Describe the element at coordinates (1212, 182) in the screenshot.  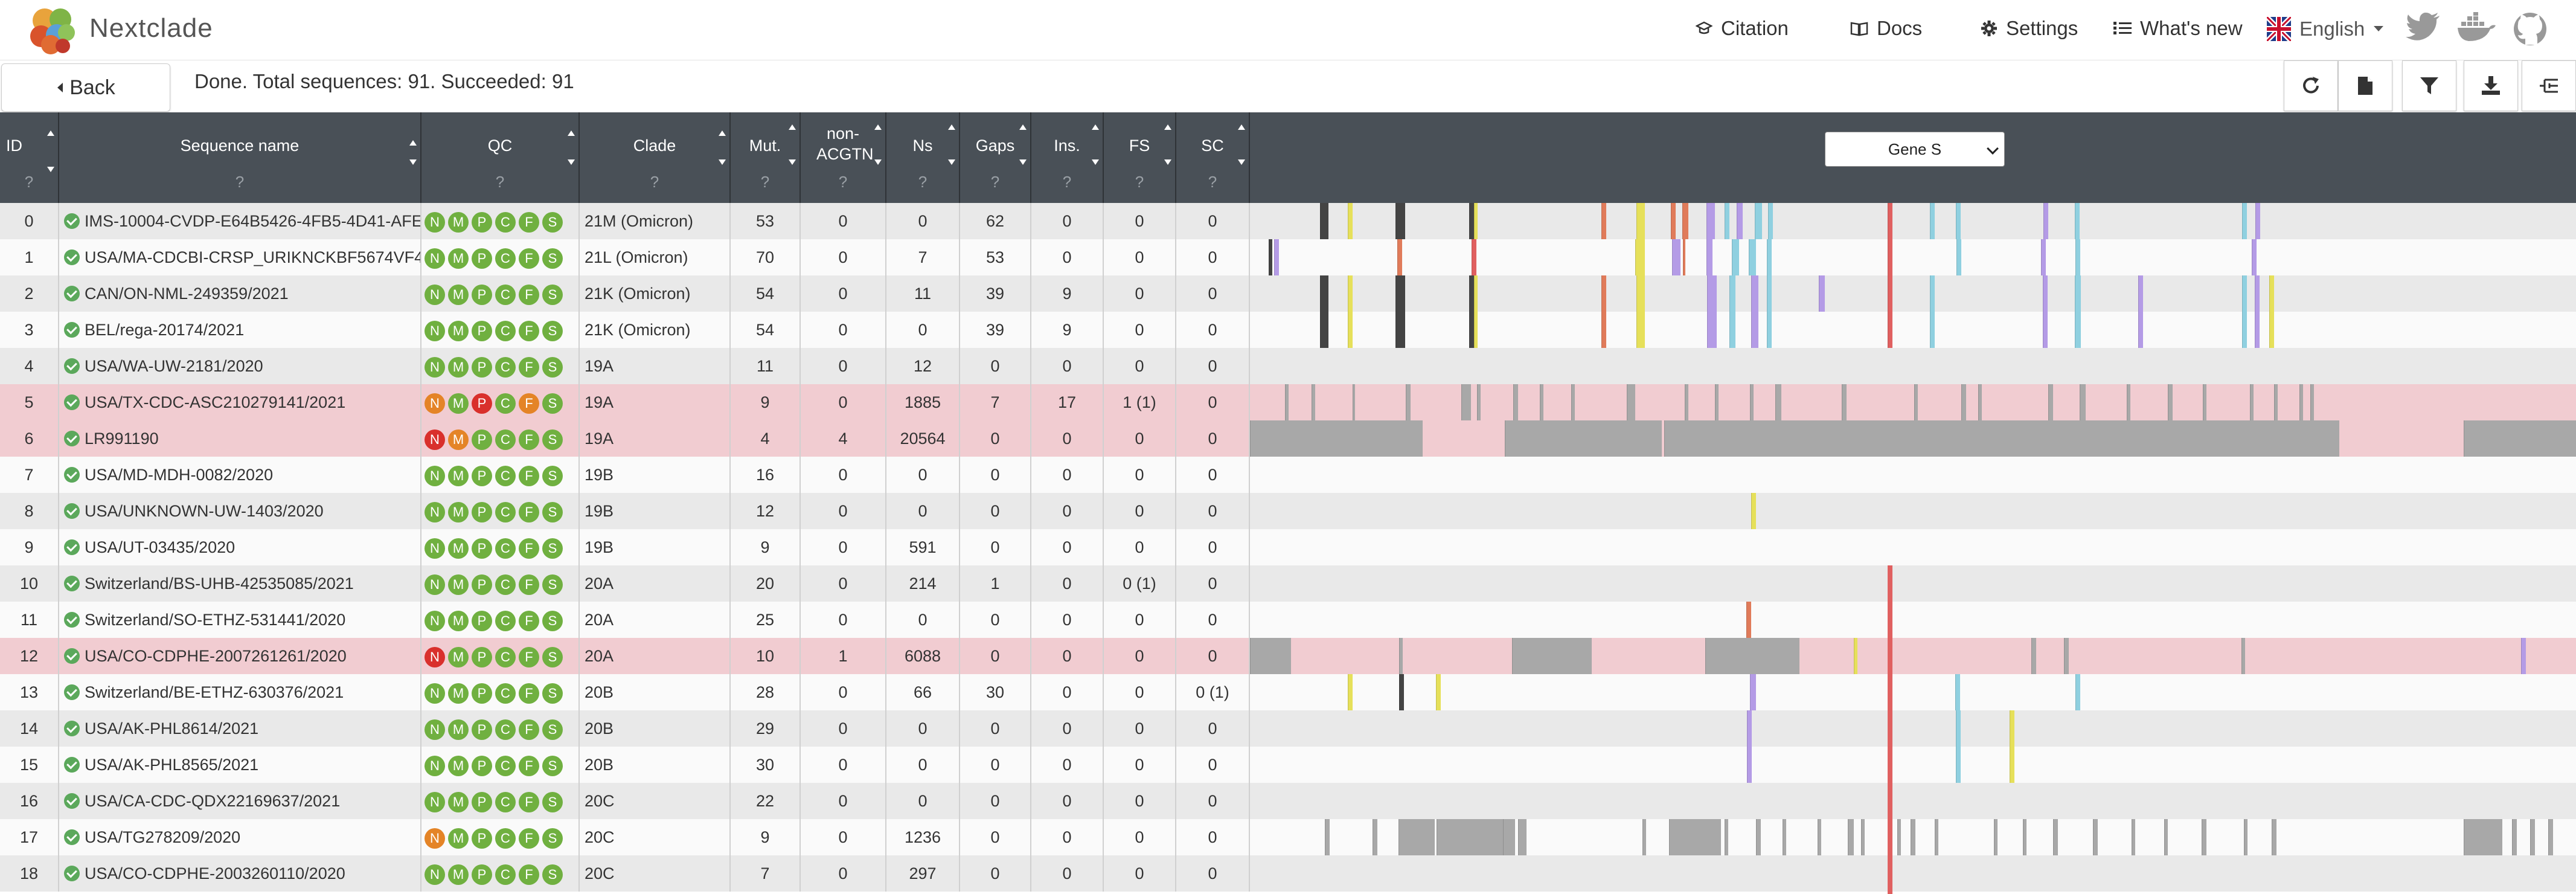
I see `filter-sc: ?` at that location.